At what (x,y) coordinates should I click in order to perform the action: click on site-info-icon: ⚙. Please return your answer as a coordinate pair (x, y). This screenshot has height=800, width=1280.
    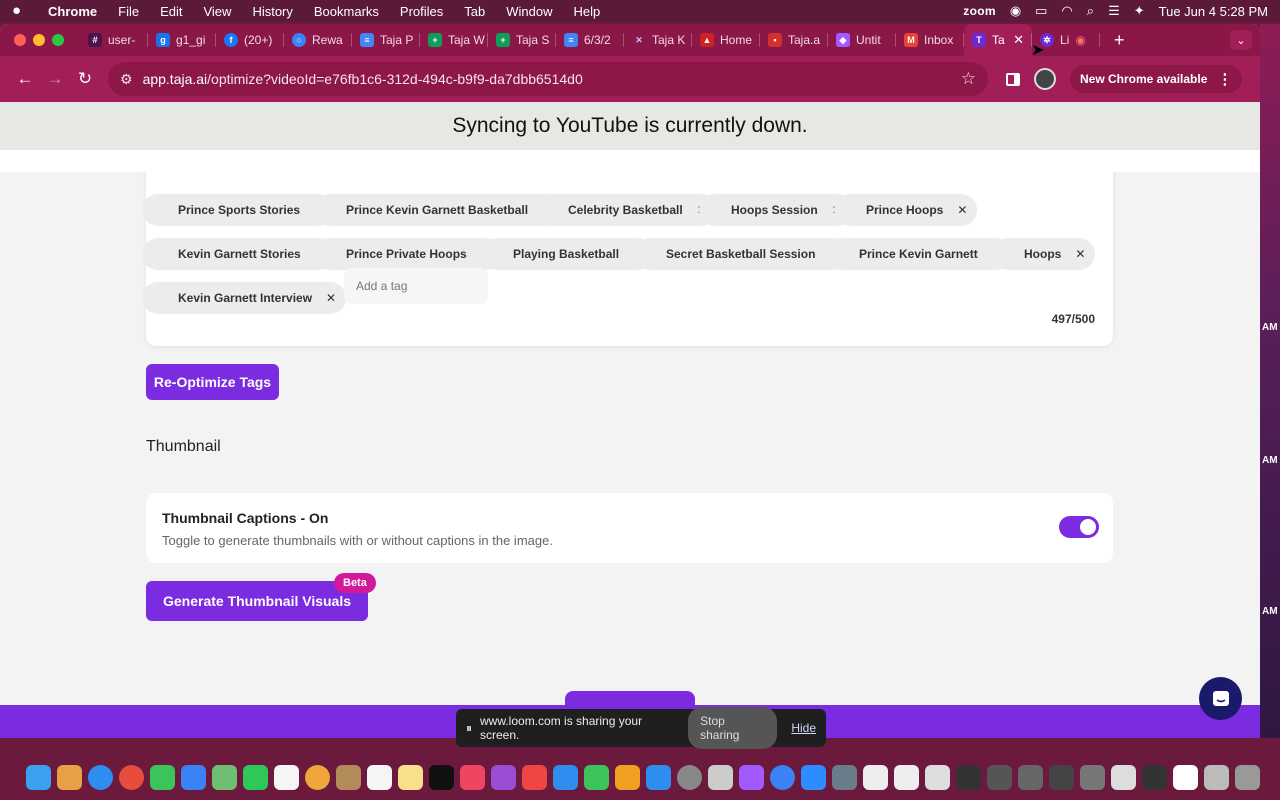
    Looking at the image, I should click on (126, 79).